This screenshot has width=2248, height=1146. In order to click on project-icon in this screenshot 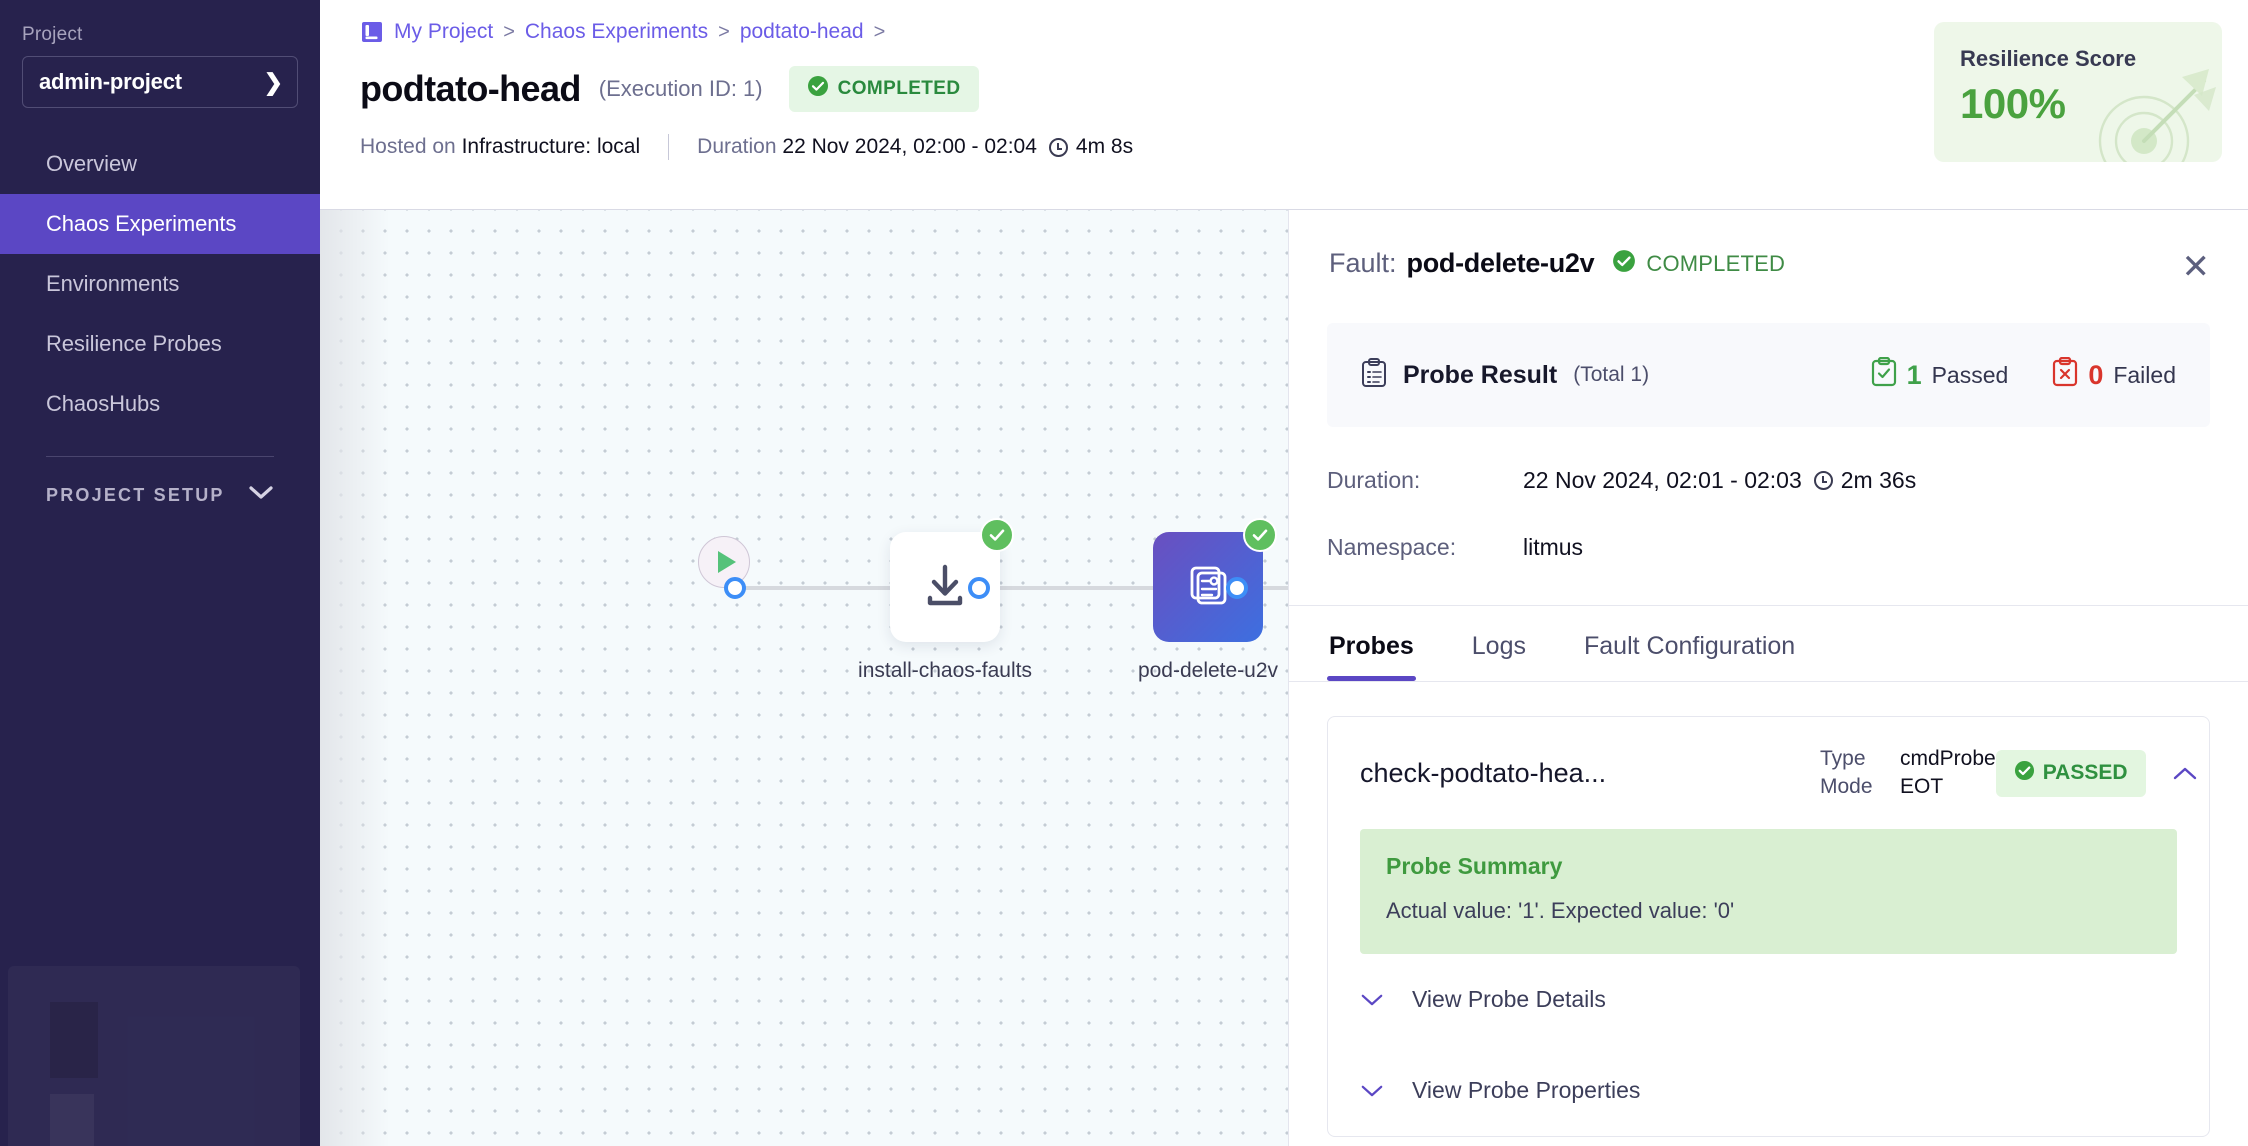, I will do `click(372, 32)`.